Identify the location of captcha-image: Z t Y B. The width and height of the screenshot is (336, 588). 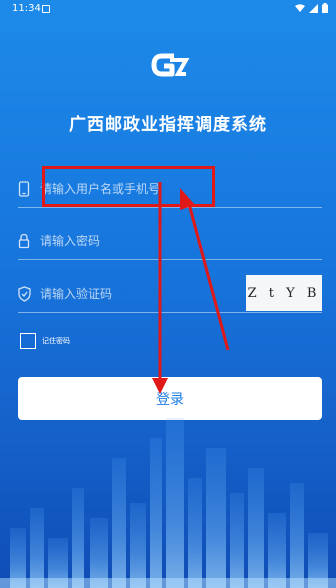
(284, 293).